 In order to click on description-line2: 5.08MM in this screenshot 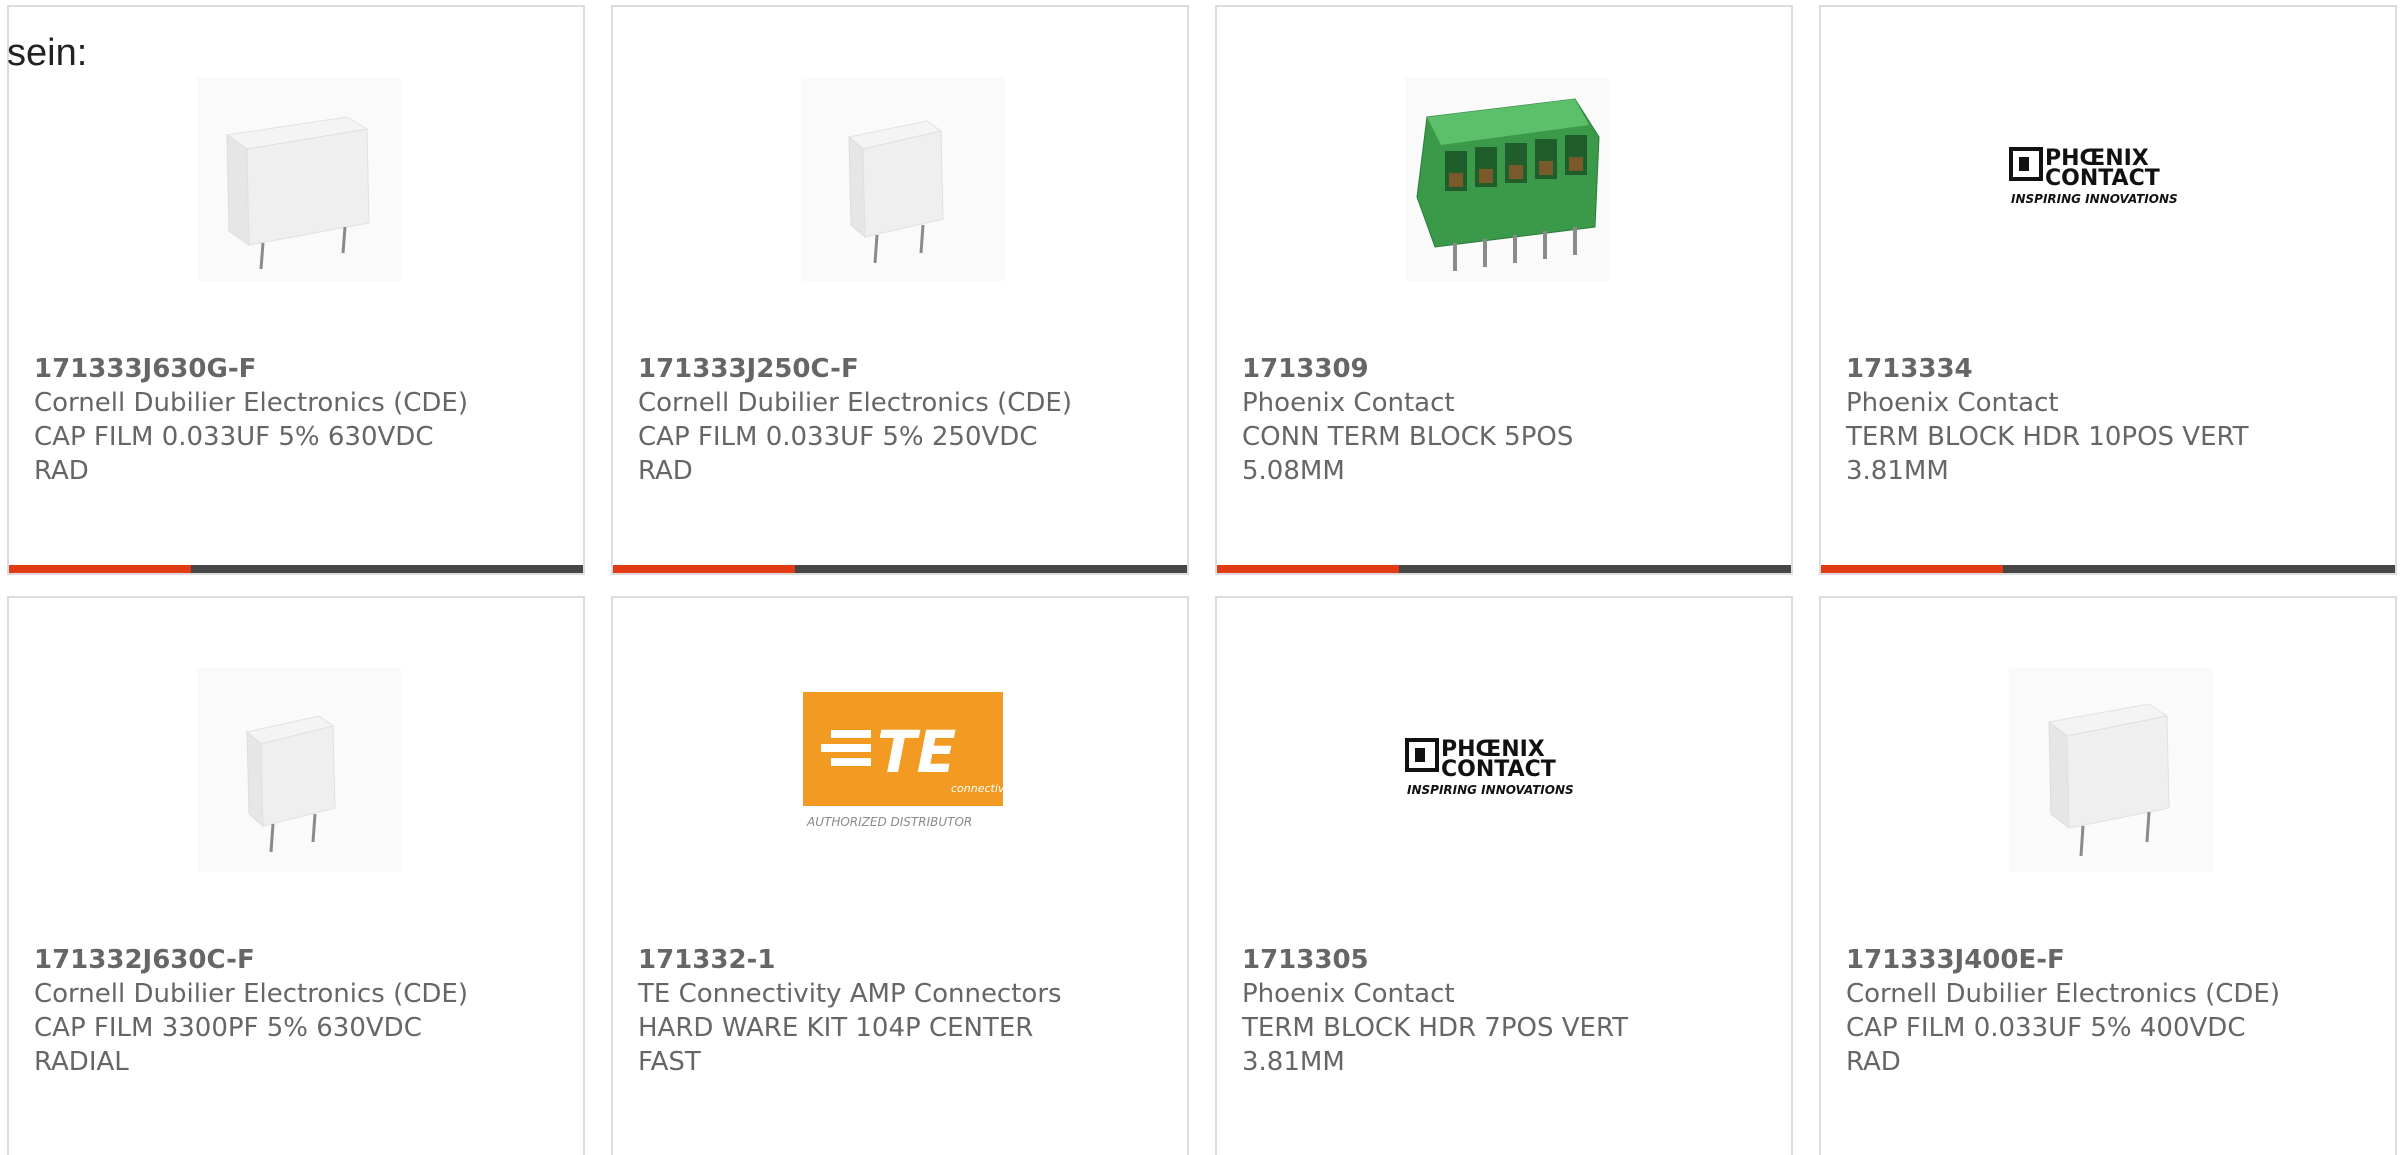, I will do `click(1293, 471)`.